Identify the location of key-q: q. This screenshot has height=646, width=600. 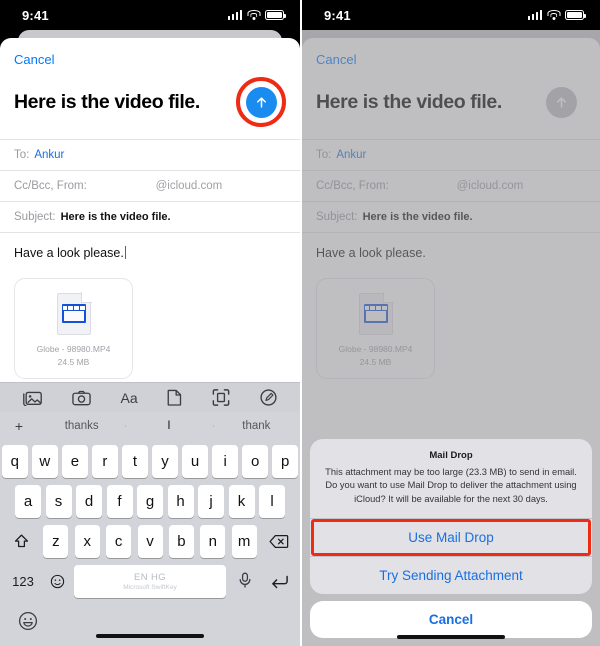
(15, 461).